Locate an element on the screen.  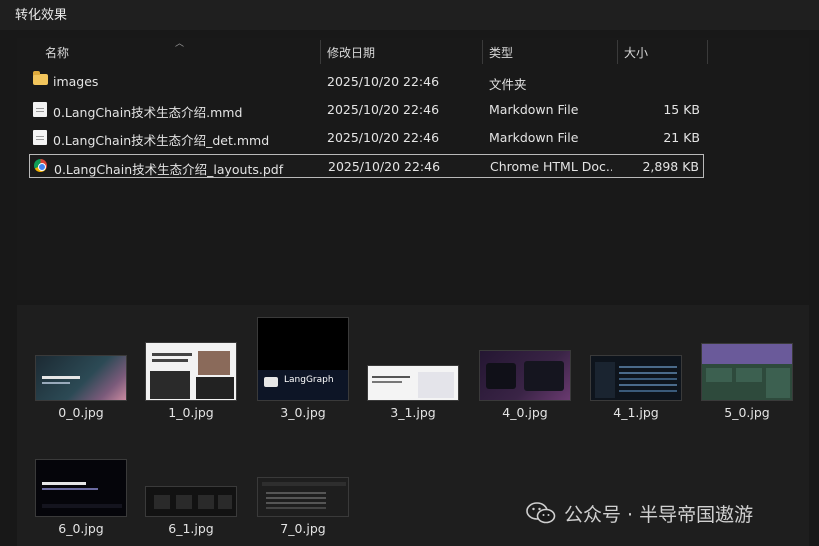
chrome-icon is located at coordinates (40, 165).